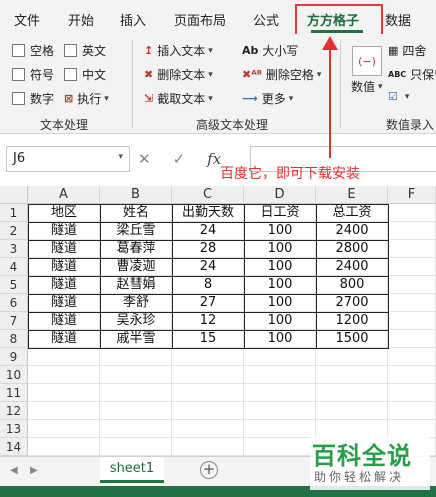 The width and height of the screenshot is (436, 497). Describe the element at coordinates (136, 321) in the screenshot. I see `data-cell: 吴永珍` at that location.